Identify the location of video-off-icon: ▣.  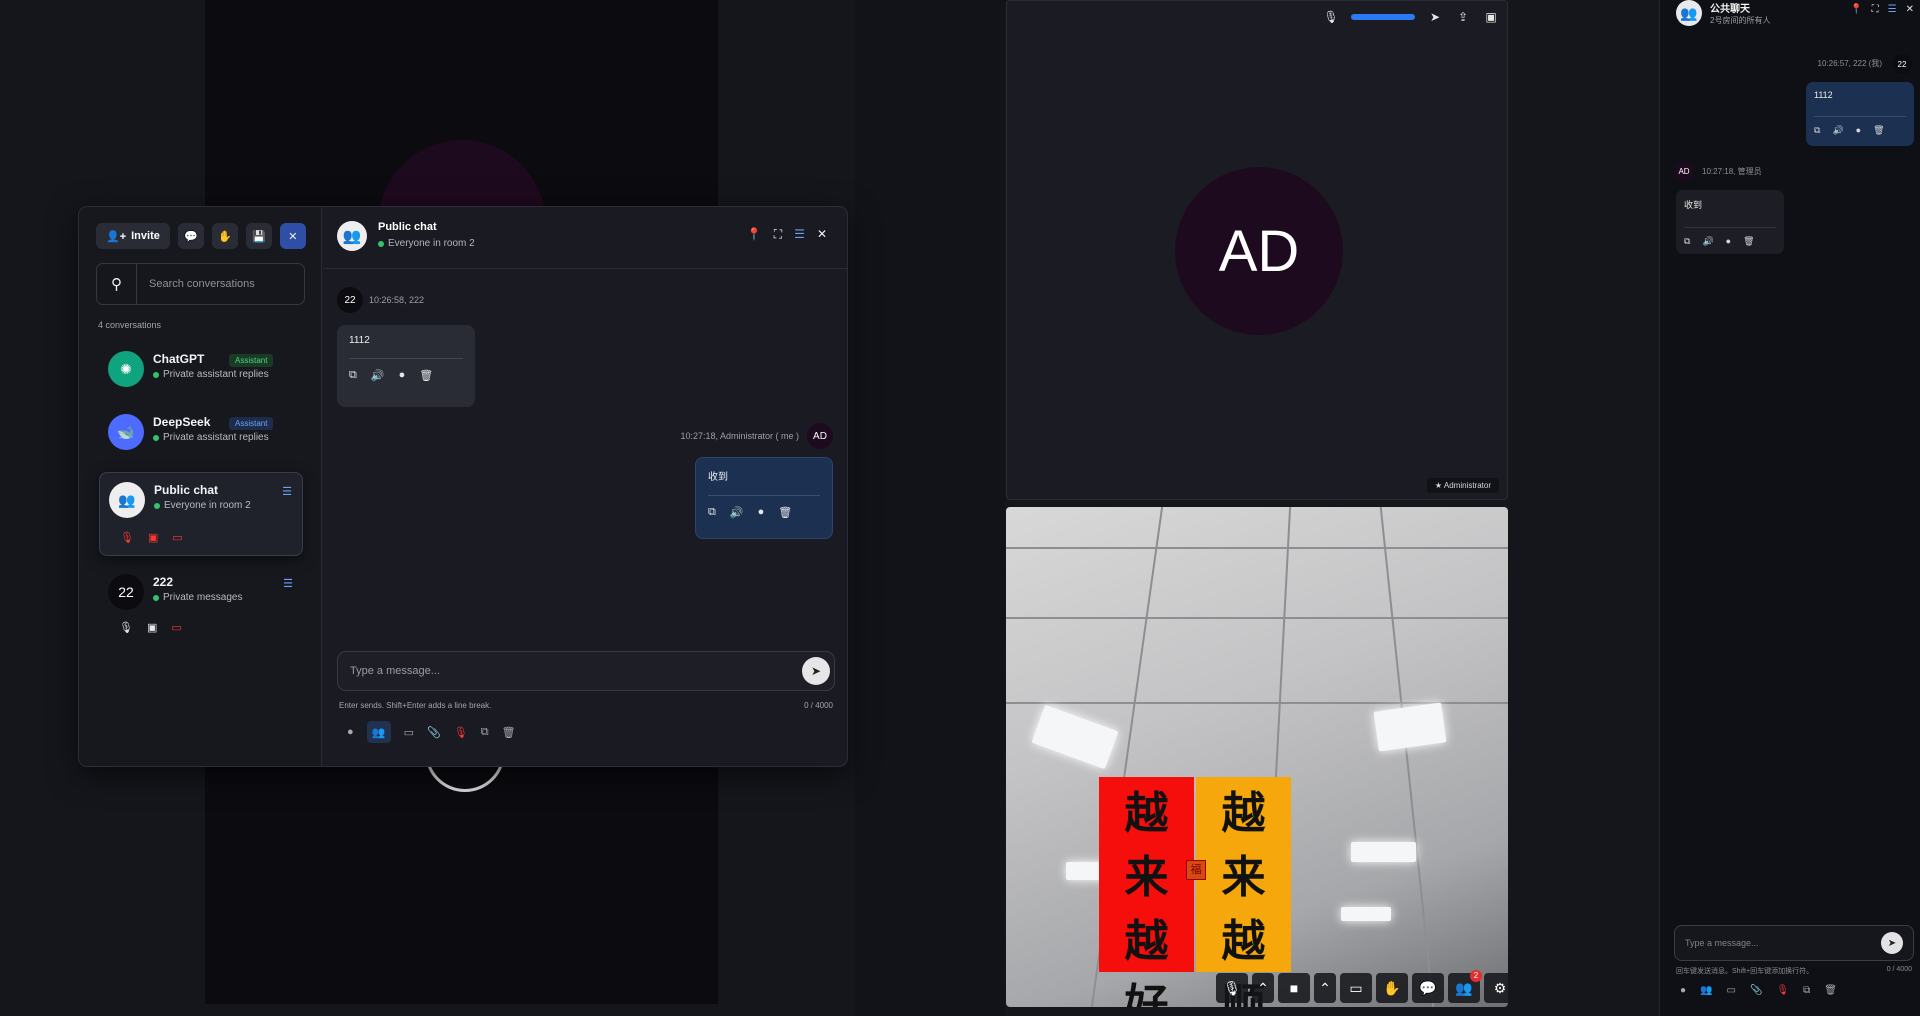
(153, 537).